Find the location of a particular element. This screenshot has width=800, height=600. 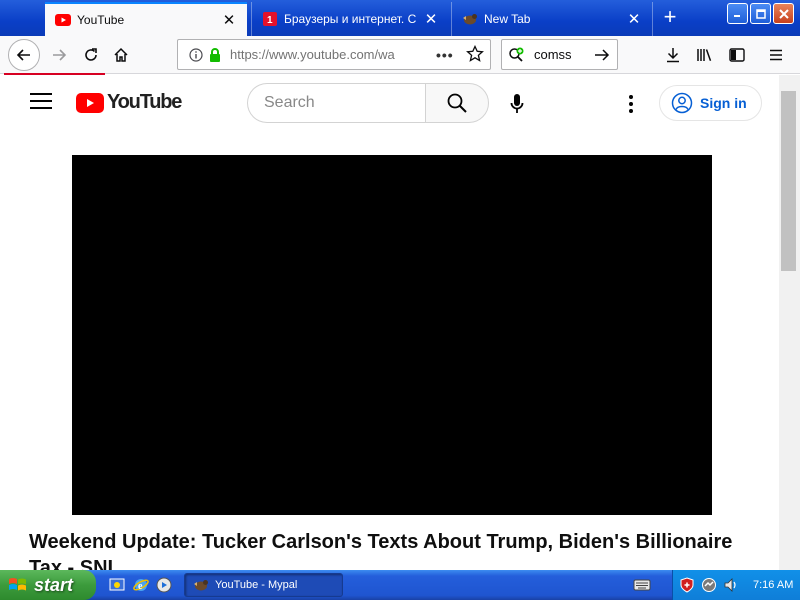

svg-text: e is located at coordinates (140, 586).